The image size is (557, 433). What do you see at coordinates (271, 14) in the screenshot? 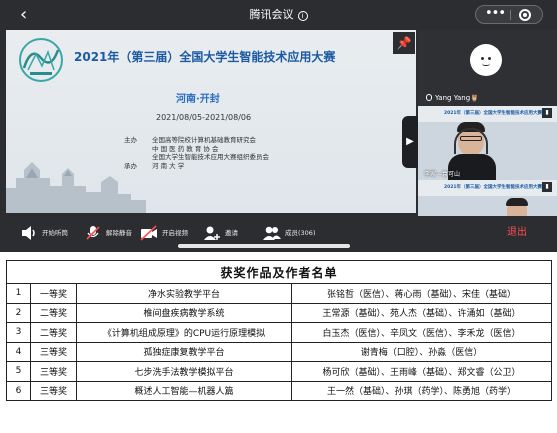
I see `meeting-title-text: 腾讯会议` at bounding box center [271, 14].